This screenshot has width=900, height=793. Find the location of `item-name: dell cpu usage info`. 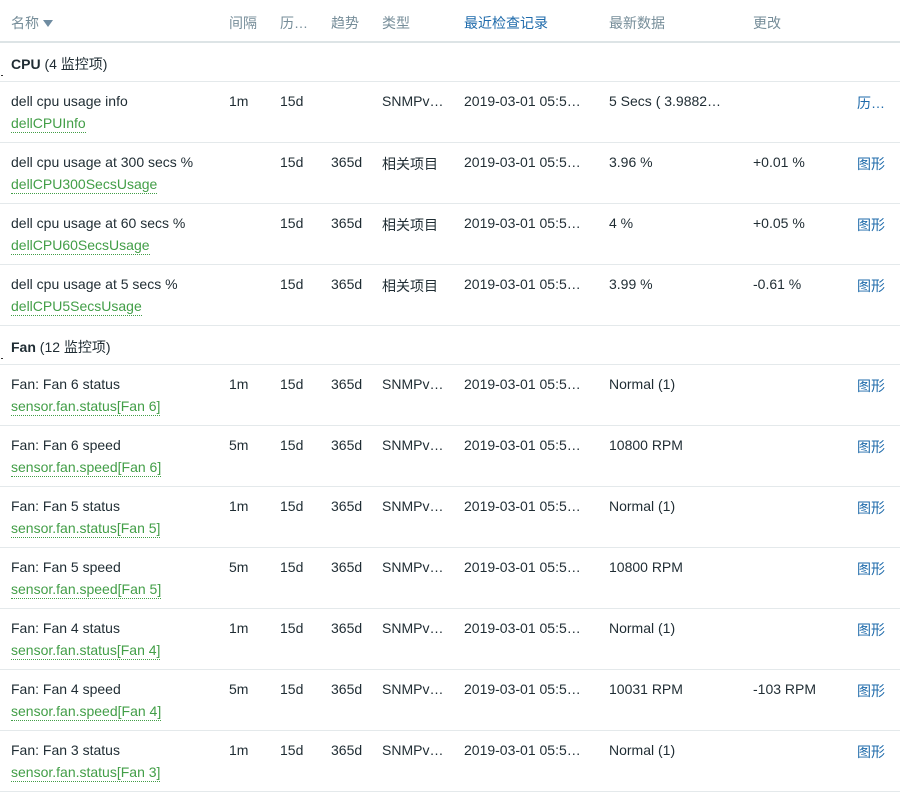

item-name: dell cpu usage info is located at coordinates (69, 101).